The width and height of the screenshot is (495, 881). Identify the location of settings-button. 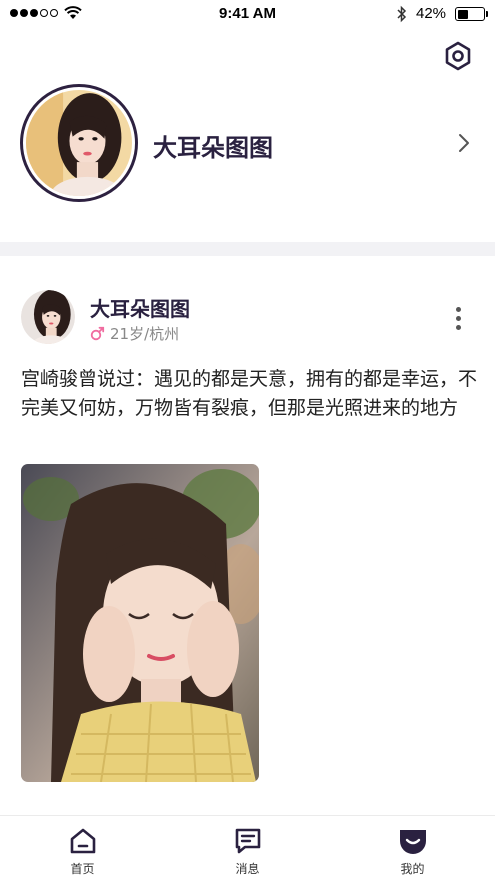
(458, 56).